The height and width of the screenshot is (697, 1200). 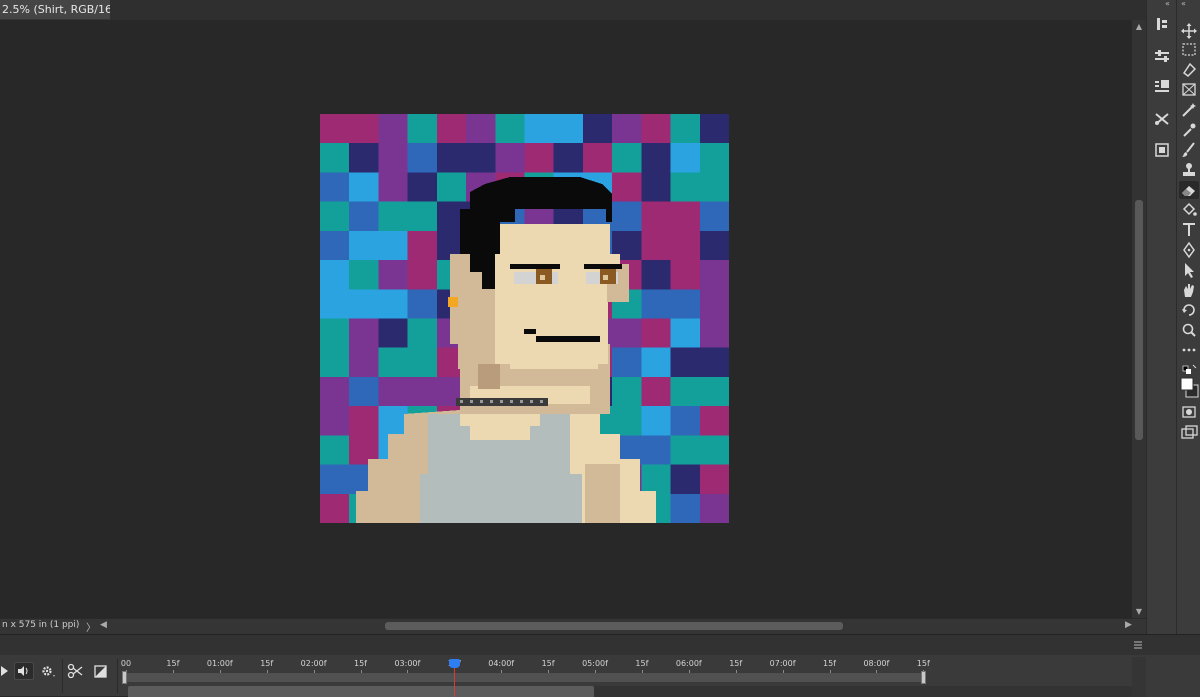 I want to click on brush-icon, so click(x=1189, y=150).